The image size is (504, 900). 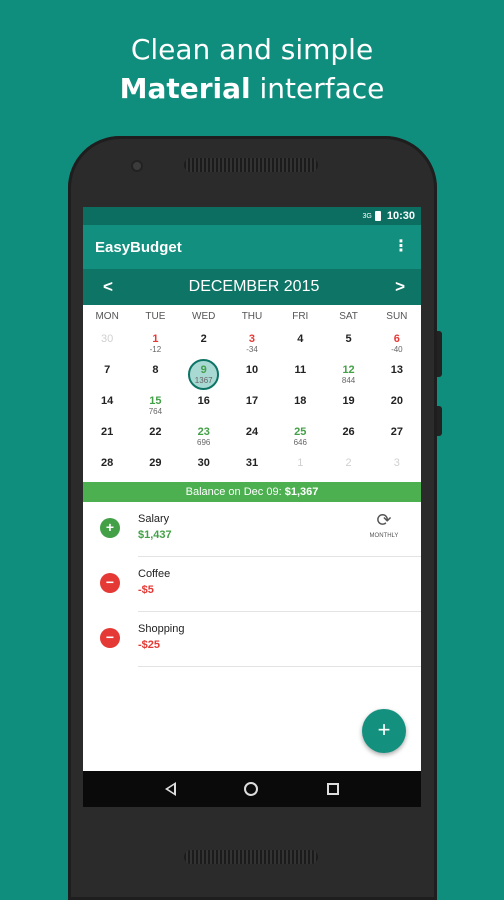 I want to click on day-balance: 1367, so click(x=203, y=380).